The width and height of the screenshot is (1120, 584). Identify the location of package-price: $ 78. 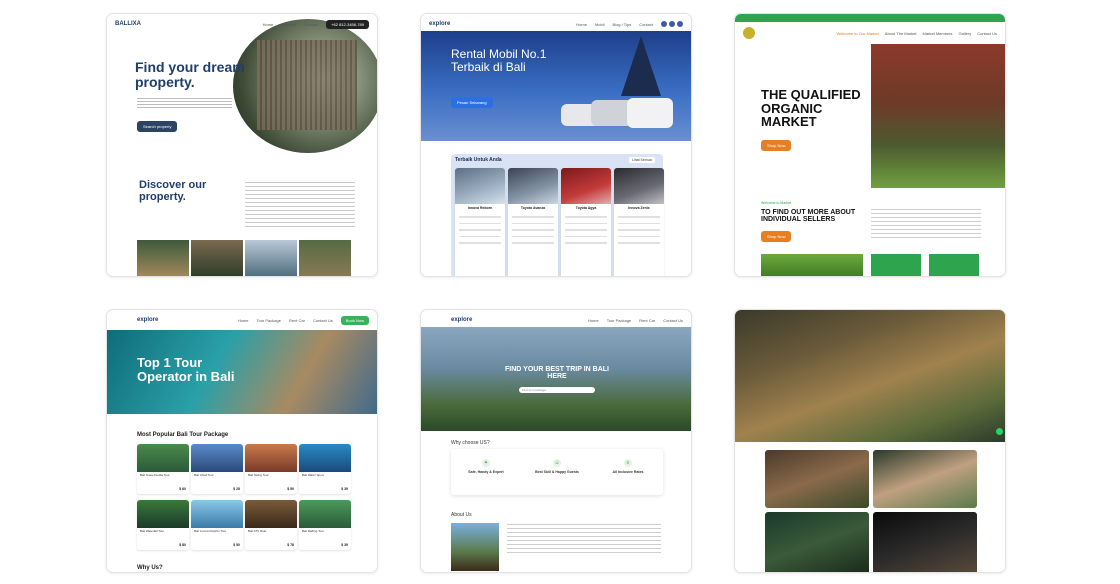
(290, 545).